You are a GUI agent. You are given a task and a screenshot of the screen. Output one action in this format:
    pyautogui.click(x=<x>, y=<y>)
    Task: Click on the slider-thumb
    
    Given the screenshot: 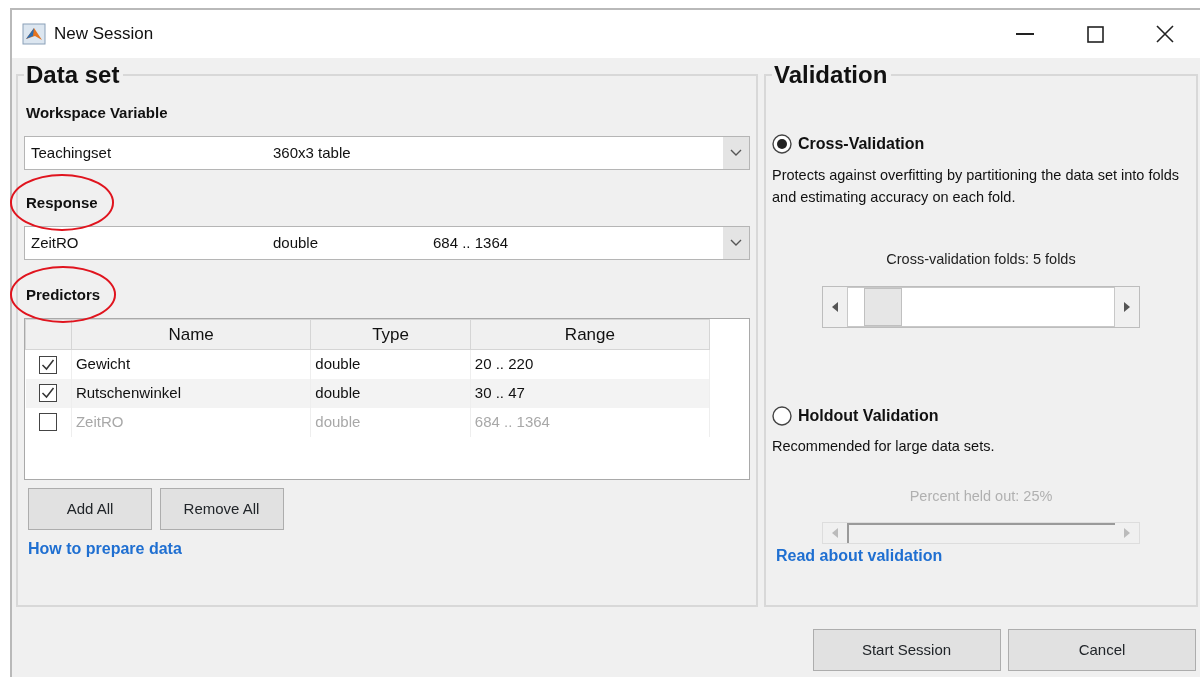 What is the action you would take?
    pyautogui.click(x=882, y=306)
    